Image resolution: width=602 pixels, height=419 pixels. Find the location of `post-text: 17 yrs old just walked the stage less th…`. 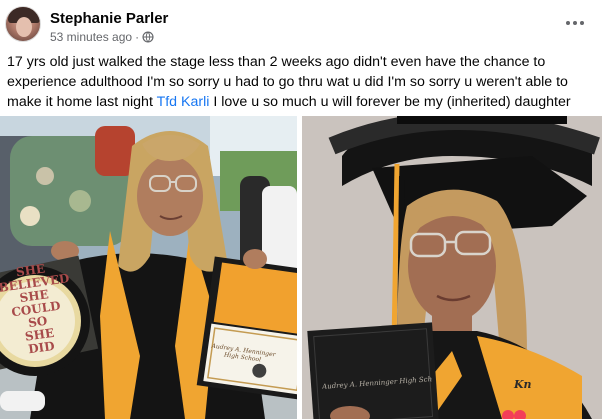

post-text: 17 yrs old just walked the stage less th… is located at coordinates (302, 82).